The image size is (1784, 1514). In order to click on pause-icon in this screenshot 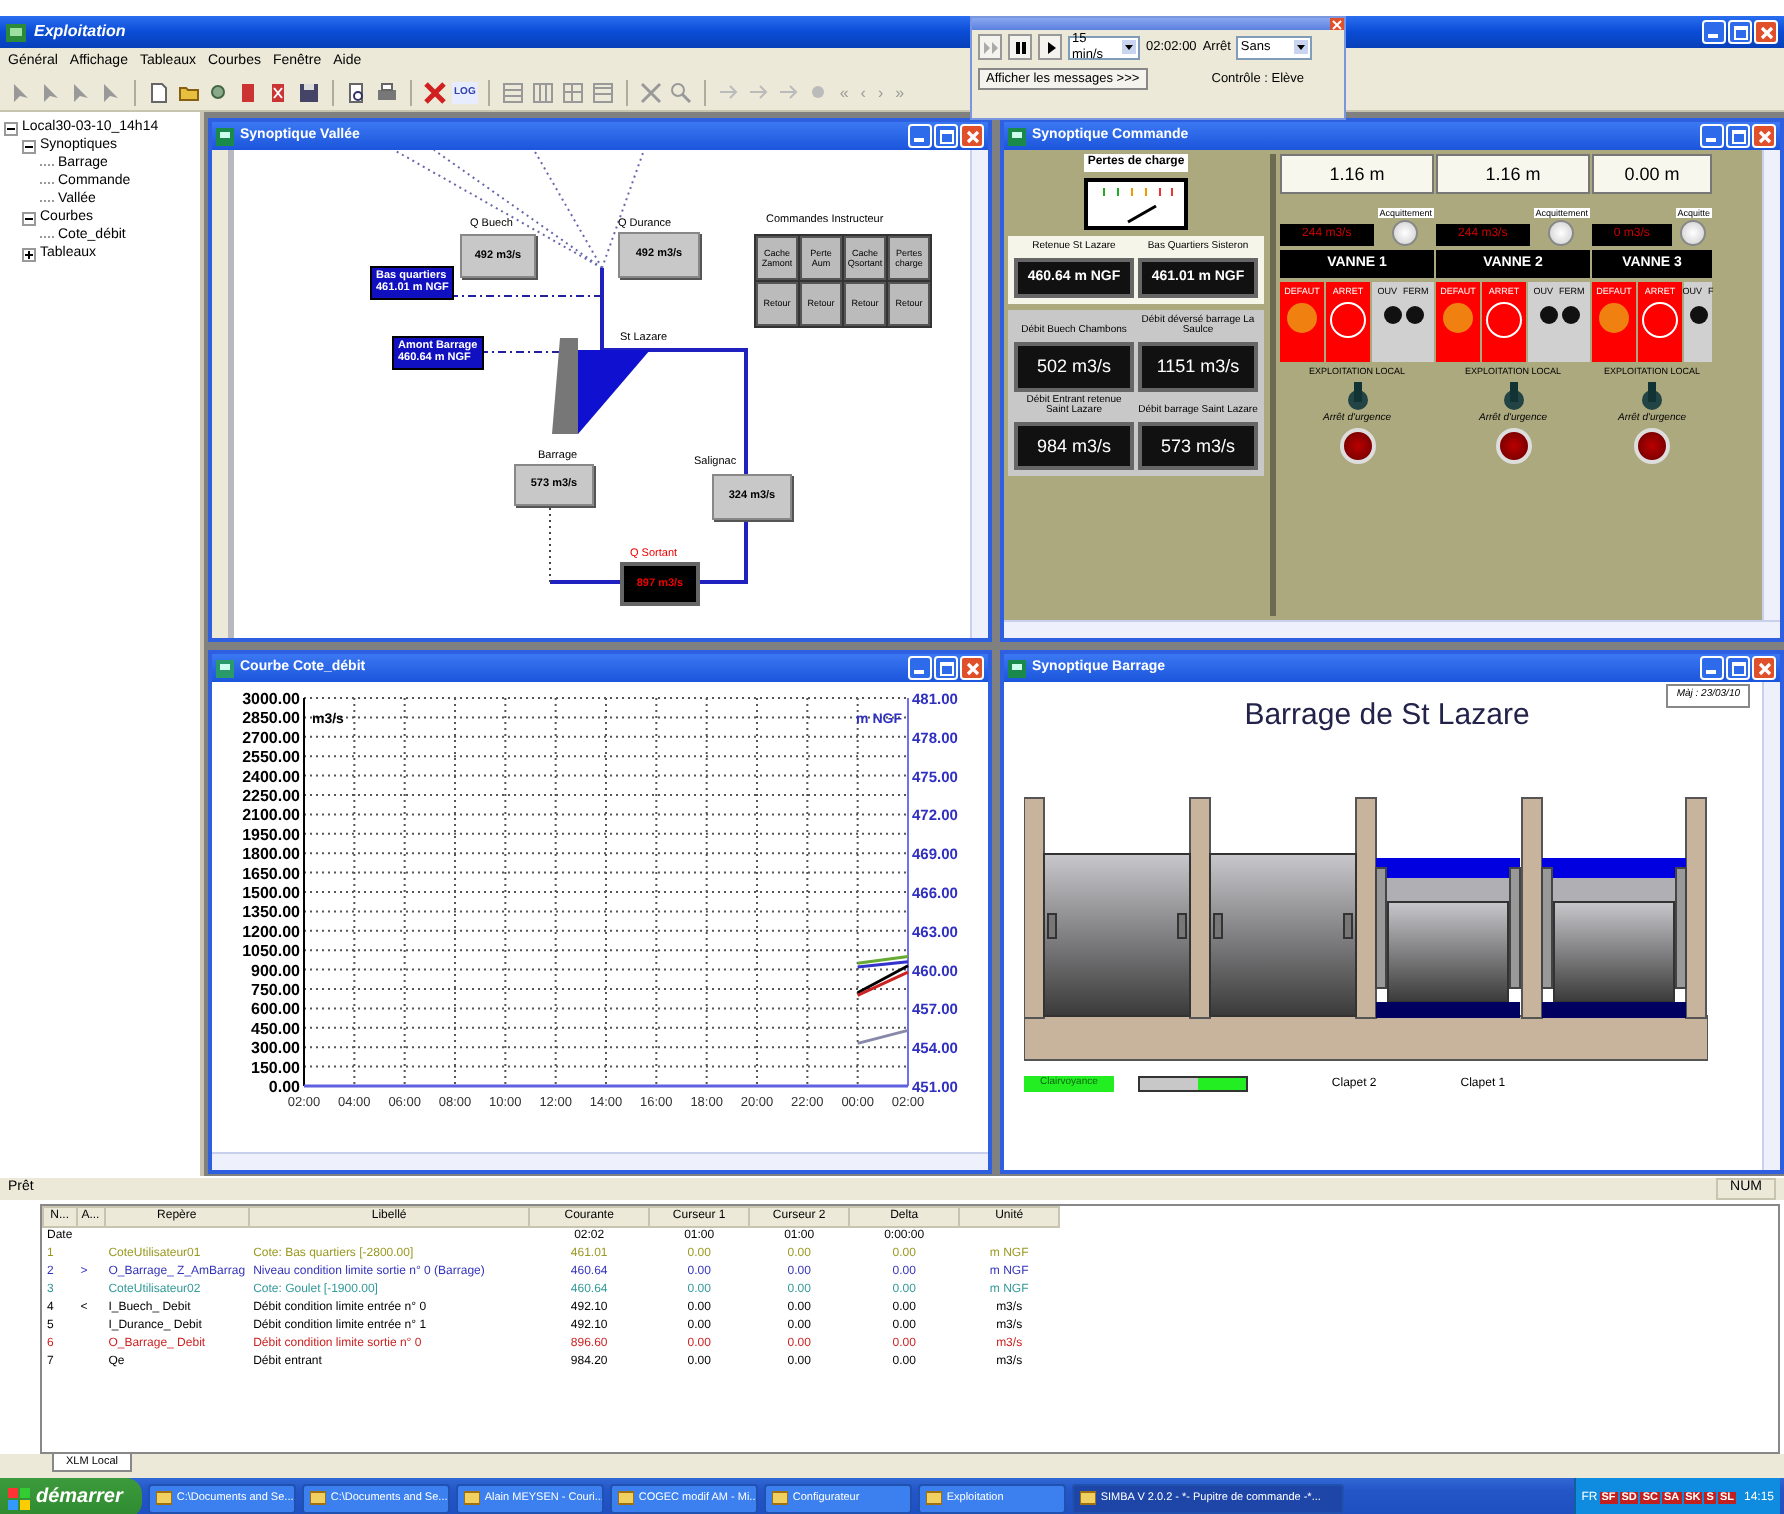, I will do `click(1020, 47)`.